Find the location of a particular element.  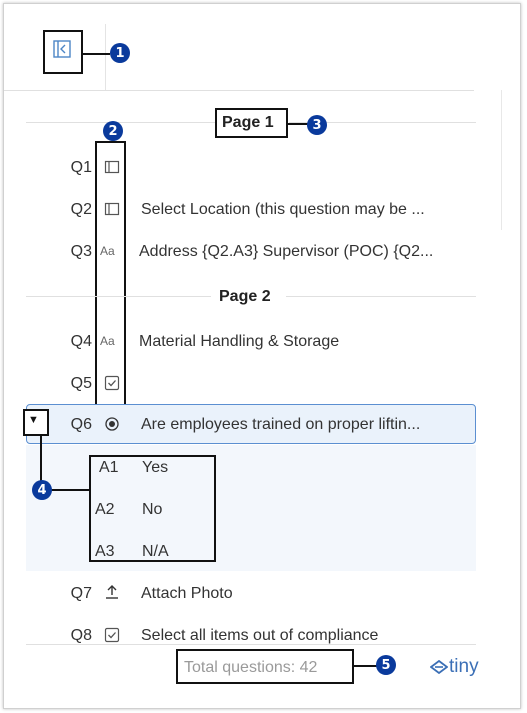

callout-5: 5 is located at coordinates (386, 665).